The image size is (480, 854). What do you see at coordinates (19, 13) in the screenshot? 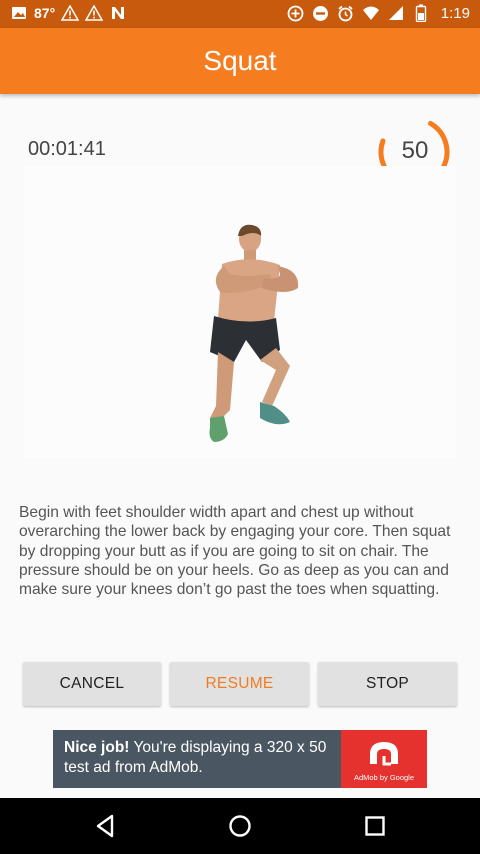
I see `image-icon` at bounding box center [19, 13].